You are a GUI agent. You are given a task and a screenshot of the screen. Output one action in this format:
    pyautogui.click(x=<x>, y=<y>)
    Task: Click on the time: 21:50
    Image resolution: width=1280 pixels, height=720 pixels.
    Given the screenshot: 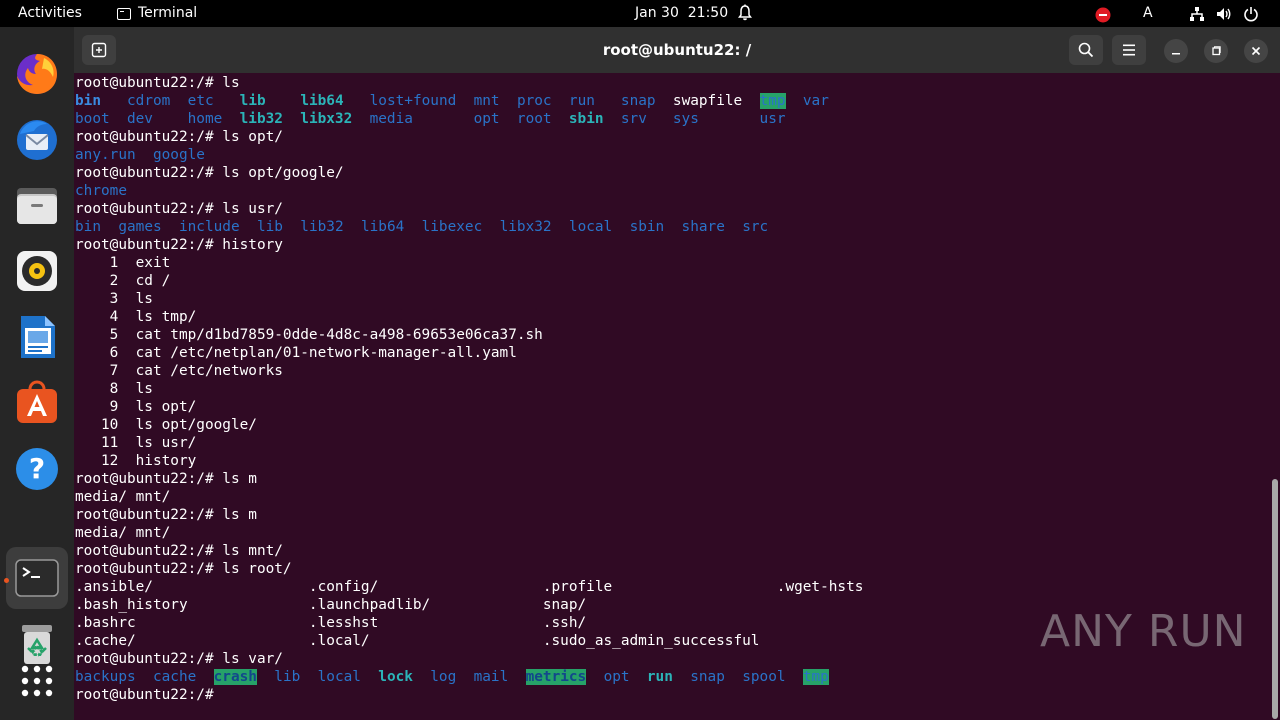 What is the action you would take?
    pyautogui.click(x=708, y=13)
    